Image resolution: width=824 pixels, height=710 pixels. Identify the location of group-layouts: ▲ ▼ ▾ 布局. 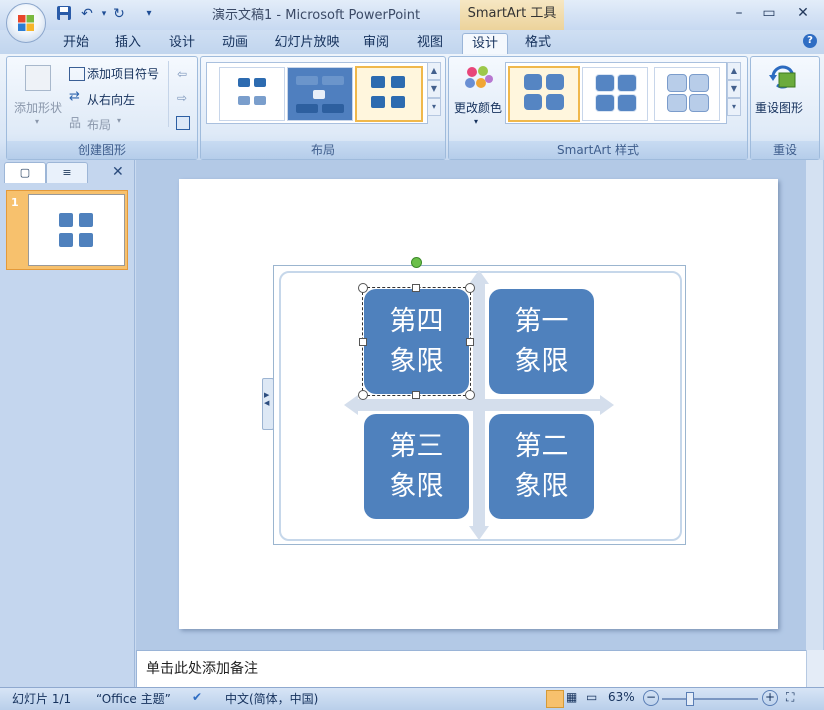
(323, 108).